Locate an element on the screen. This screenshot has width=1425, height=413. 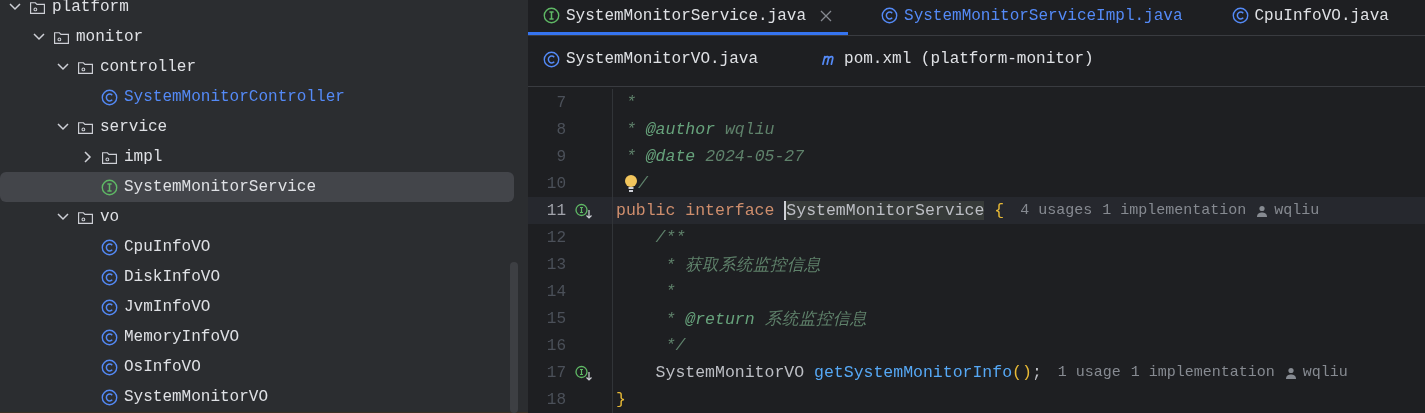
tree-item: vo is located at coordinates (257, 217).